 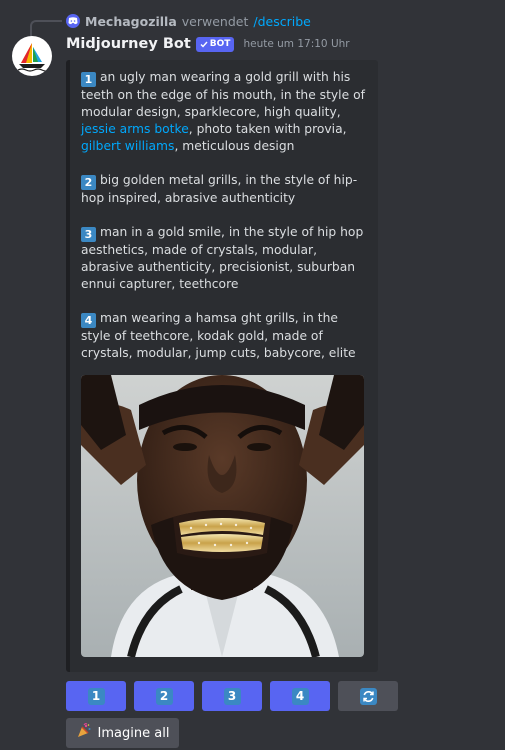 I want to click on prompt-text: , meticulous design, so click(x=234, y=146).